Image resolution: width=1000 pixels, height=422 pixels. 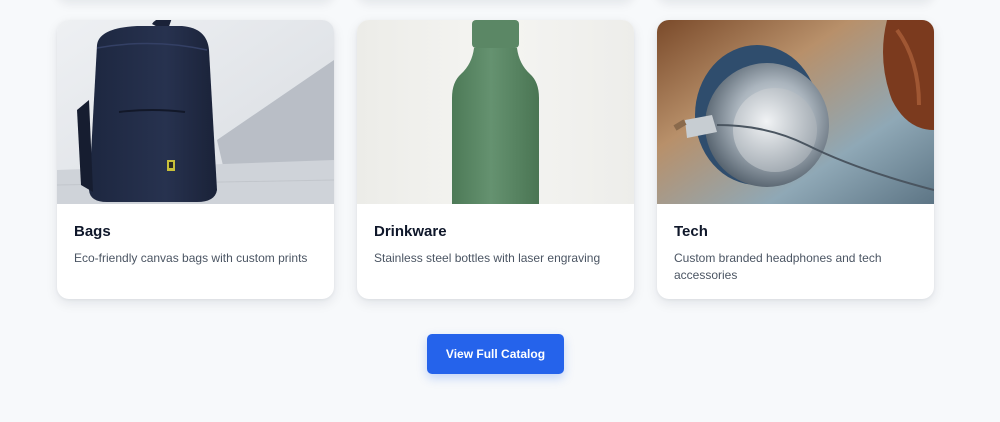 I want to click on backpack-image, so click(x=195, y=112).